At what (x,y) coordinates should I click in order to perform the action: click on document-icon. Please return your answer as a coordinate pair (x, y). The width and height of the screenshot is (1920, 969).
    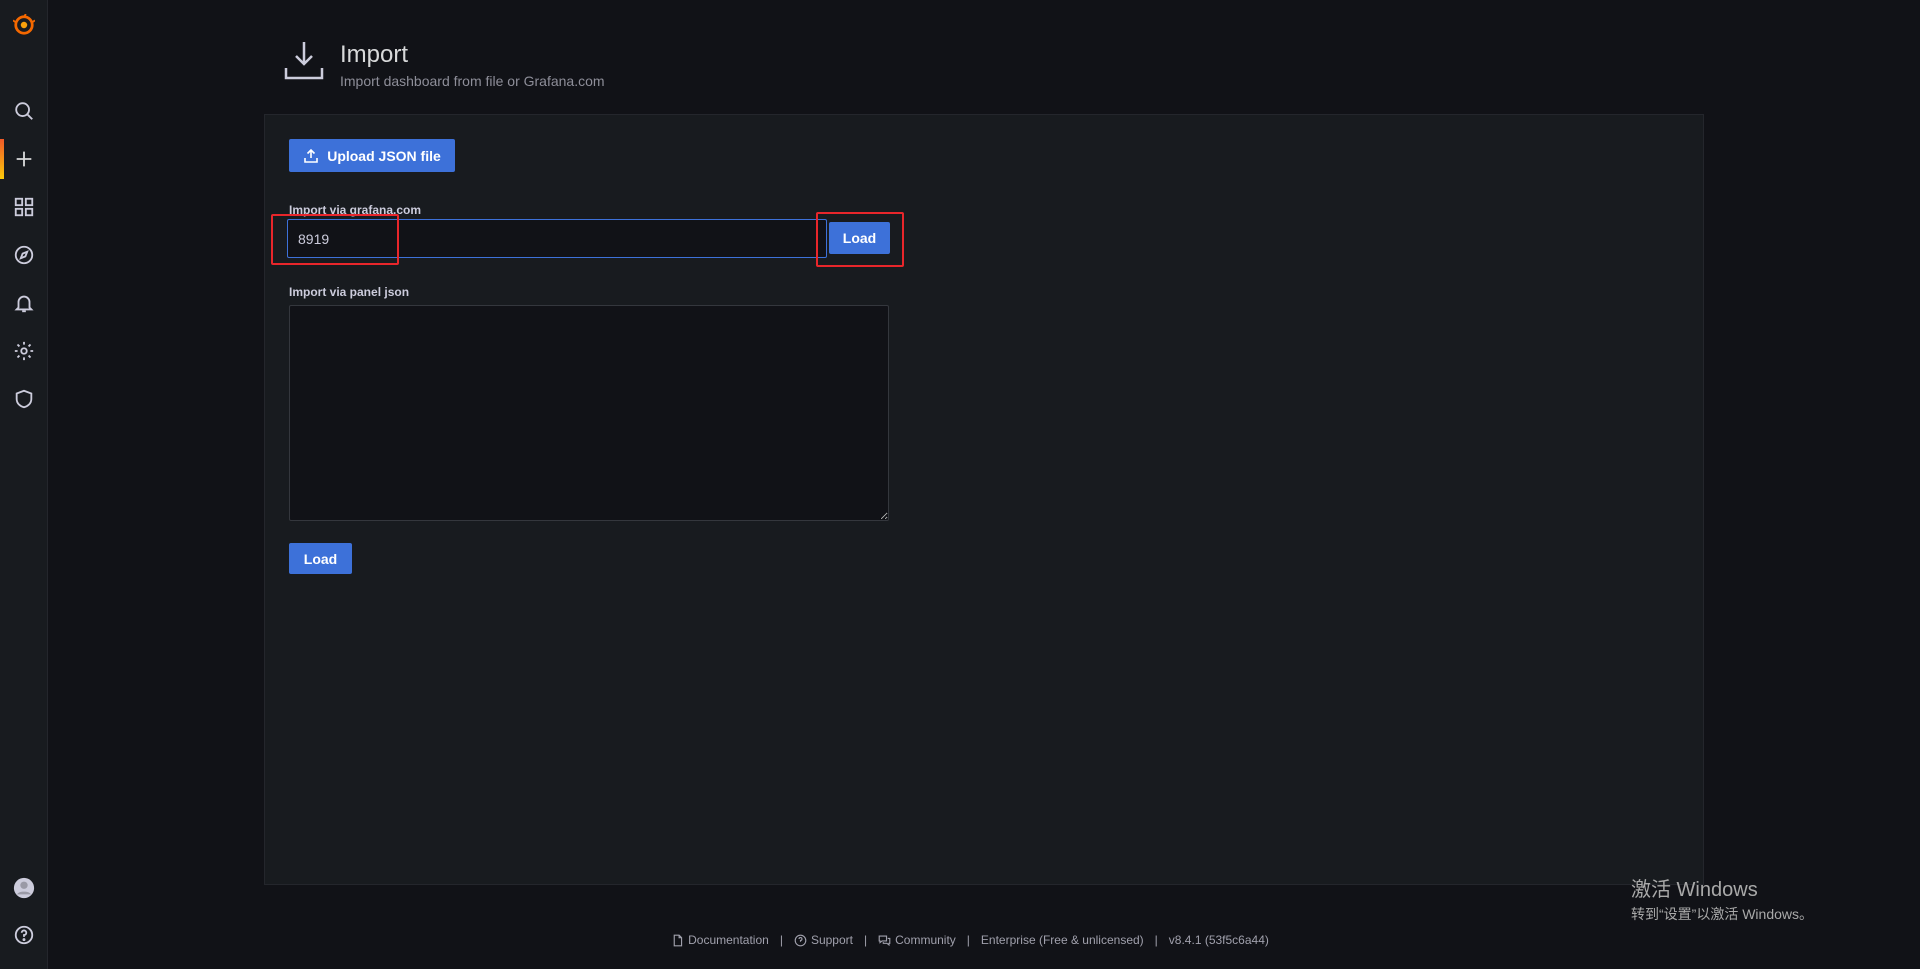
    Looking at the image, I should click on (678, 940).